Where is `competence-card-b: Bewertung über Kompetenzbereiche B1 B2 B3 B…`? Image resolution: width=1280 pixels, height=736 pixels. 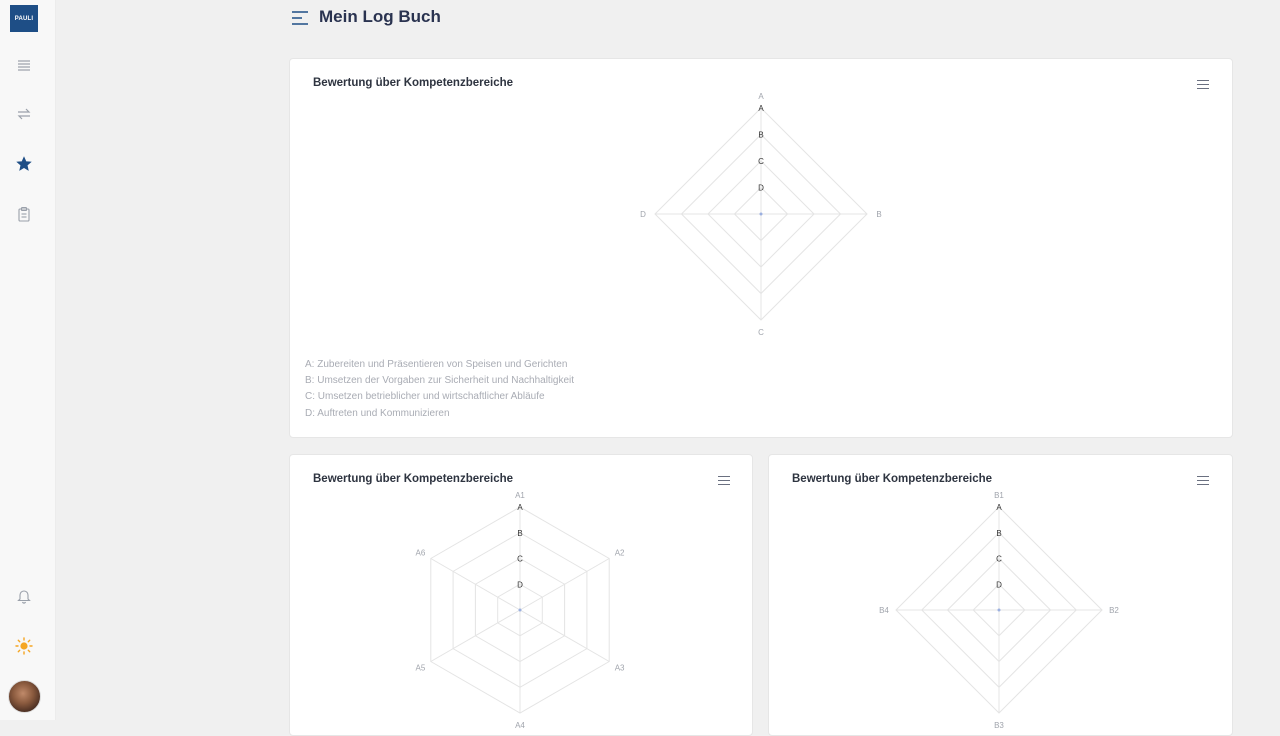 competence-card-b: Bewertung über Kompetenzbereiche B1 B2 B3 B… is located at coordinates (1000, 595).